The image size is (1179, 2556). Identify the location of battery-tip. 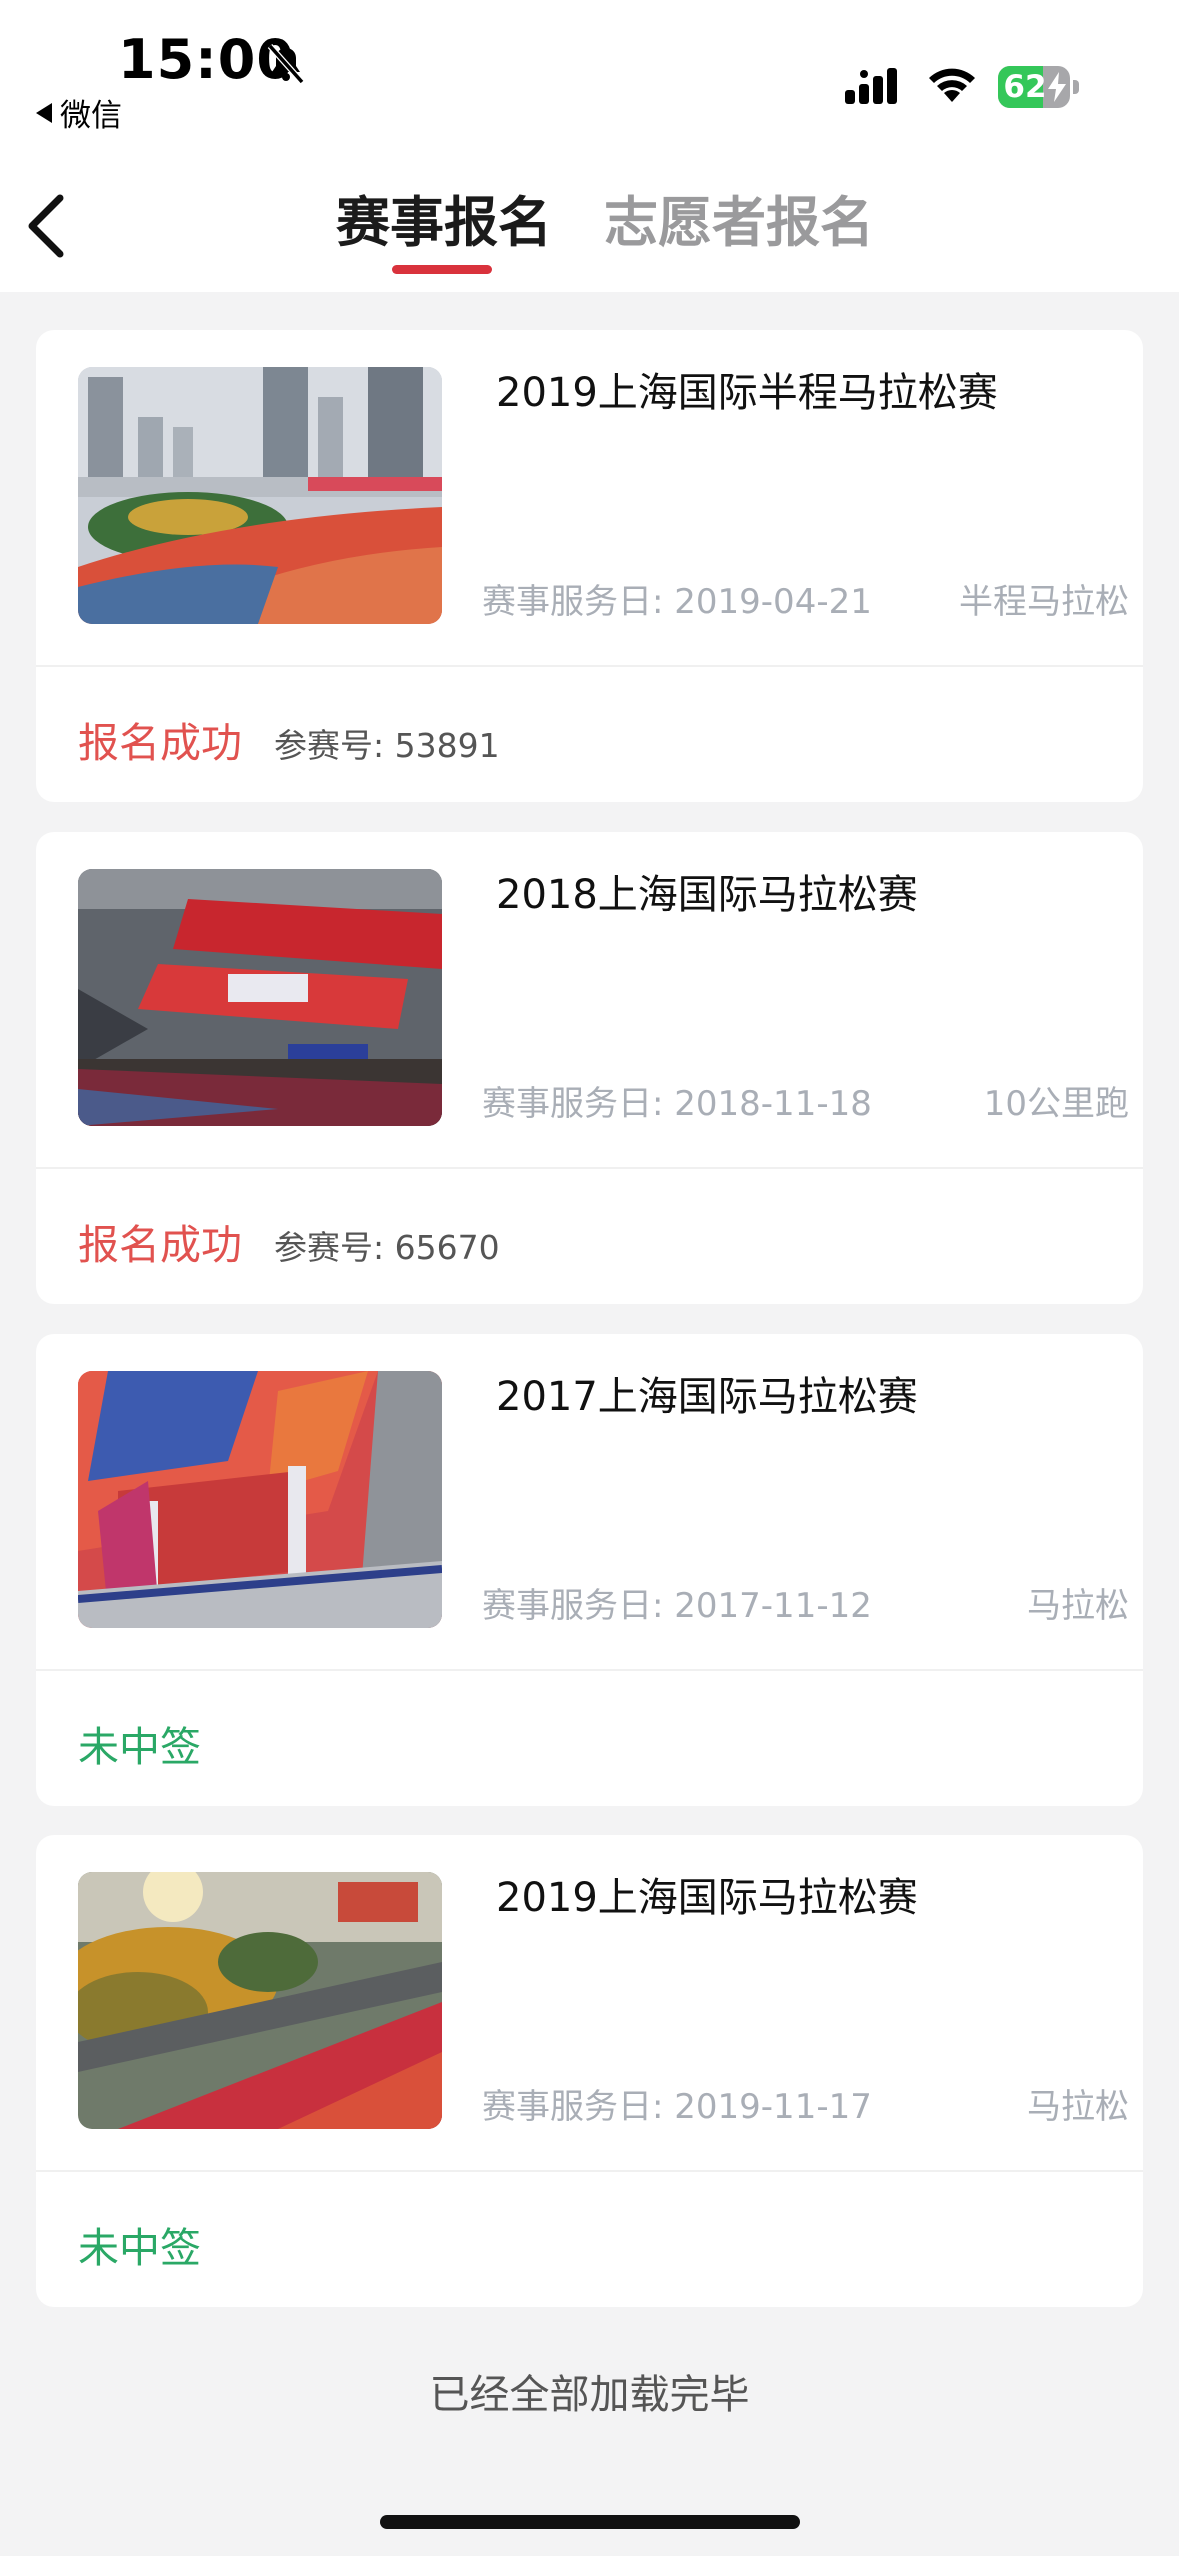
(1076, 87).